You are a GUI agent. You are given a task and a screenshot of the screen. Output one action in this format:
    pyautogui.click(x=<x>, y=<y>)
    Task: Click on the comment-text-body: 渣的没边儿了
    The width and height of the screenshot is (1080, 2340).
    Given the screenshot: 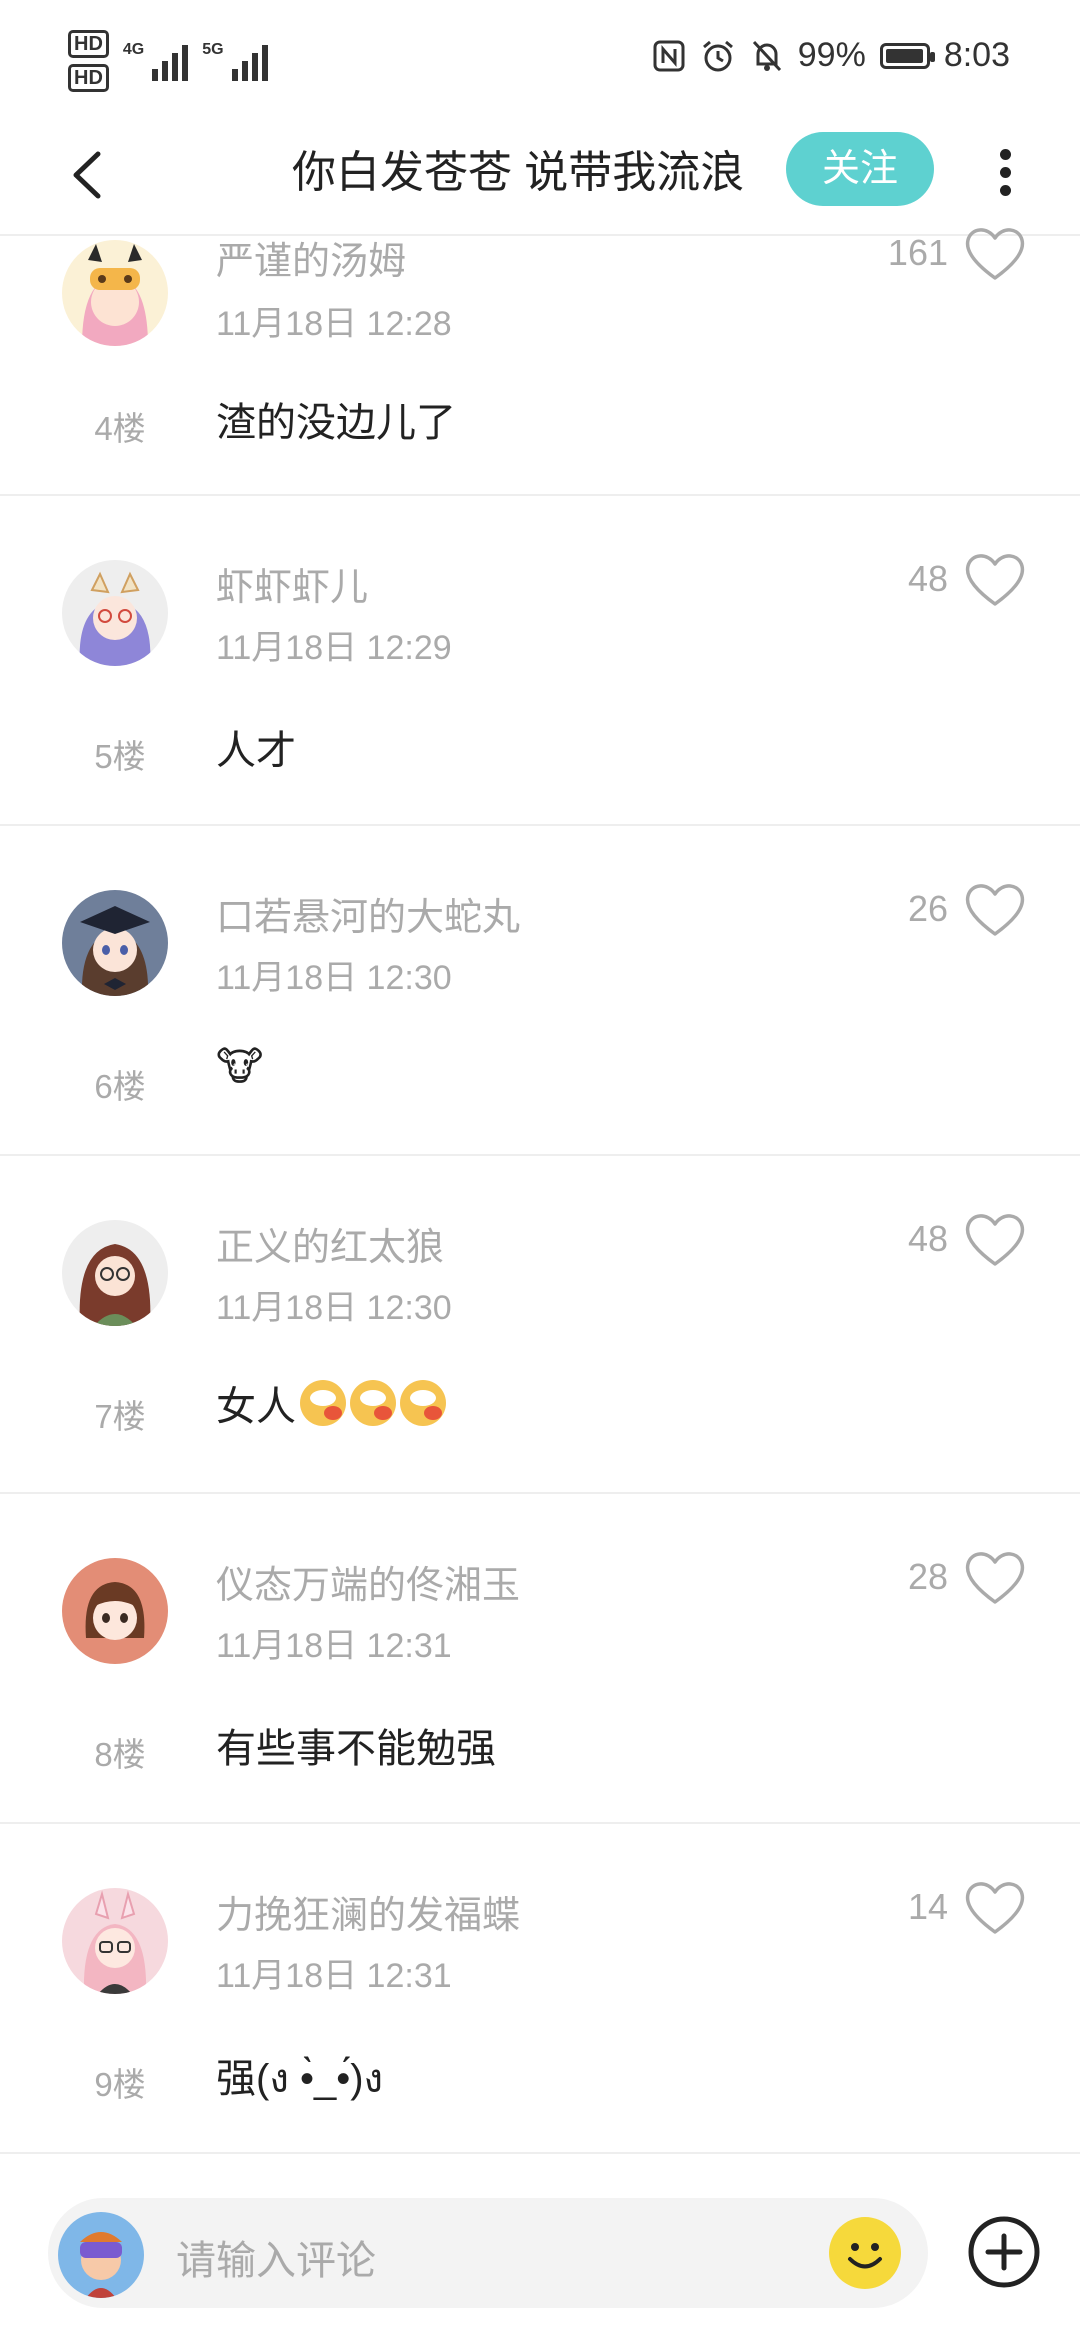 What is the action you would take?
    pyautogui.click(x=336, y=423)
    